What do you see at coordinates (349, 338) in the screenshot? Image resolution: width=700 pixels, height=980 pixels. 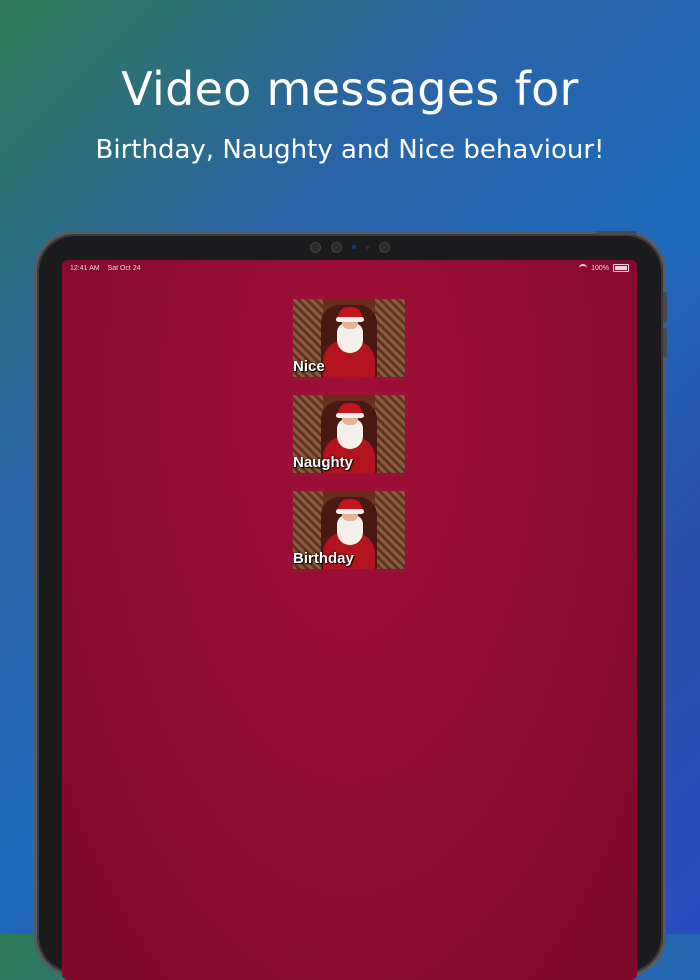 I see `video-tile-nice: Nice` at bounding box center [349, 338].